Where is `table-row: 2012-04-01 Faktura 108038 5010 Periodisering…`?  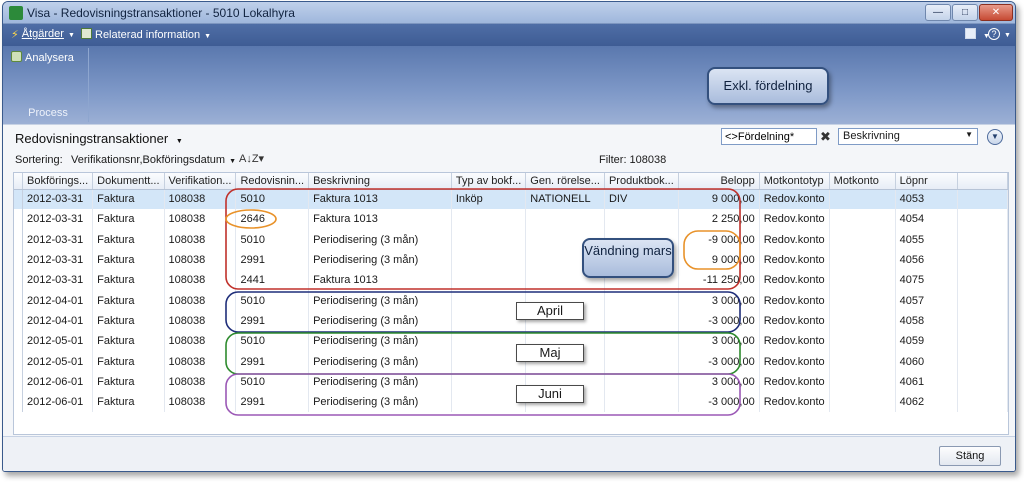
table-row: 2012-04-01 Faktura 108038 5010 Periodisering… is located at coordinates (511, 300).